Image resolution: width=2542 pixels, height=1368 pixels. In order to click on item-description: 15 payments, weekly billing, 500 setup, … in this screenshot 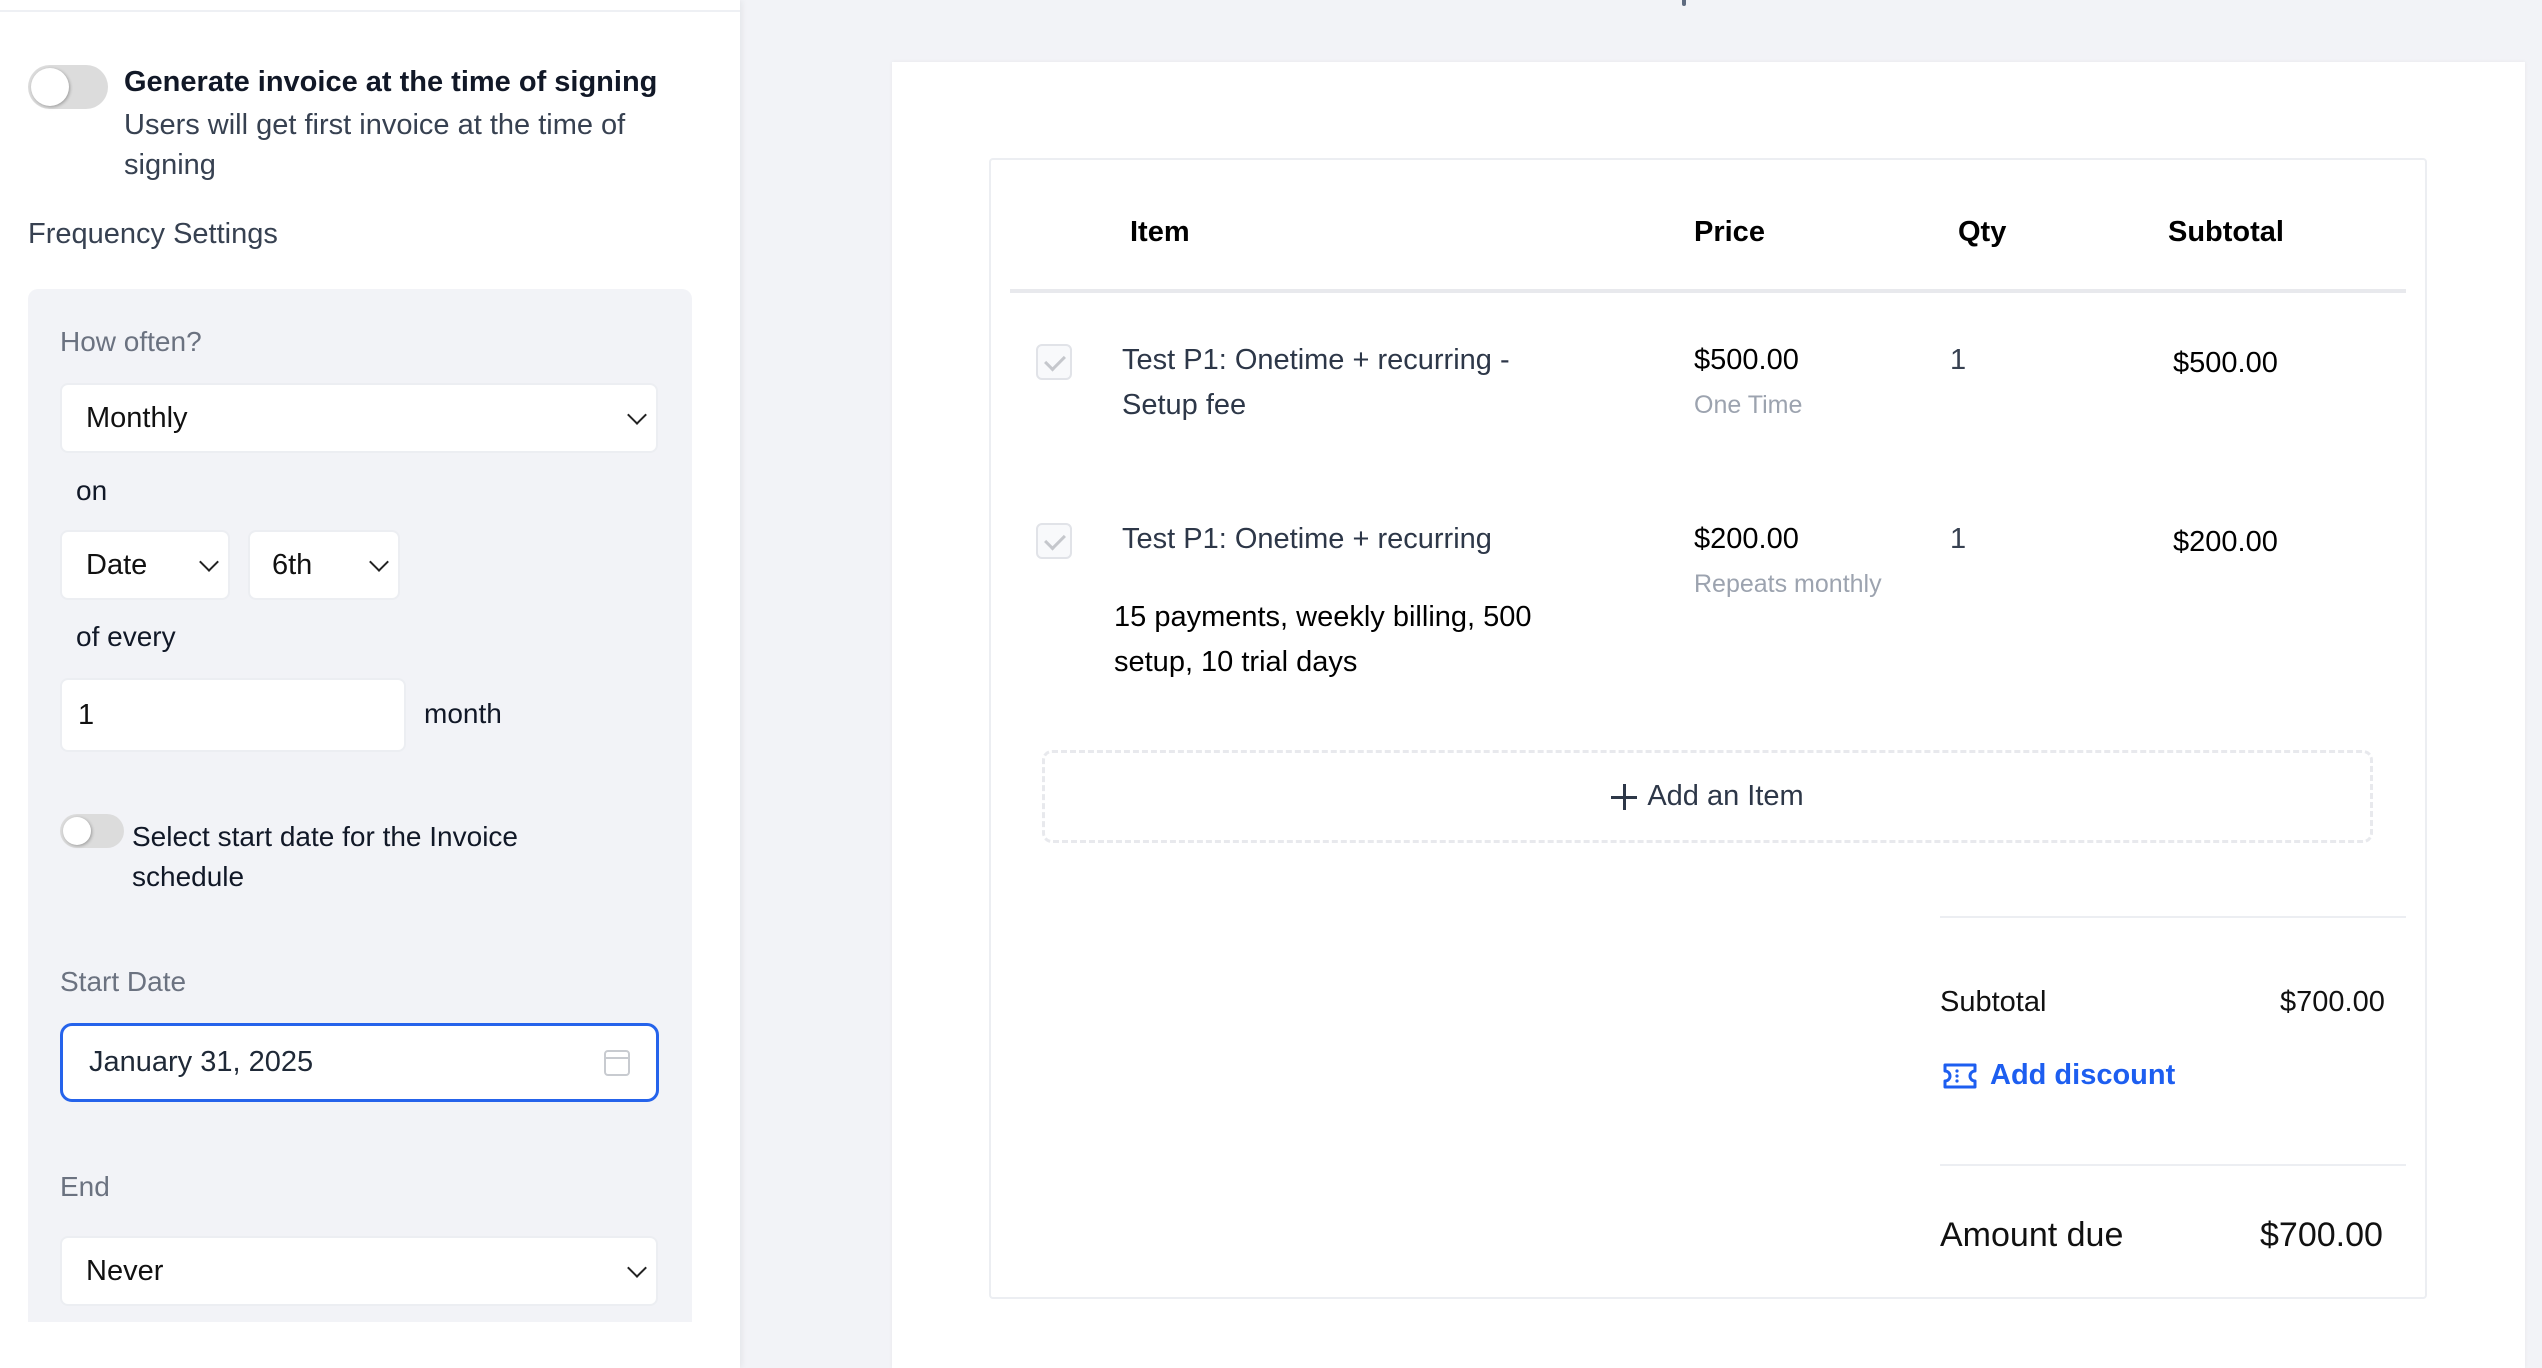, I will do `click(1323, 639)`.